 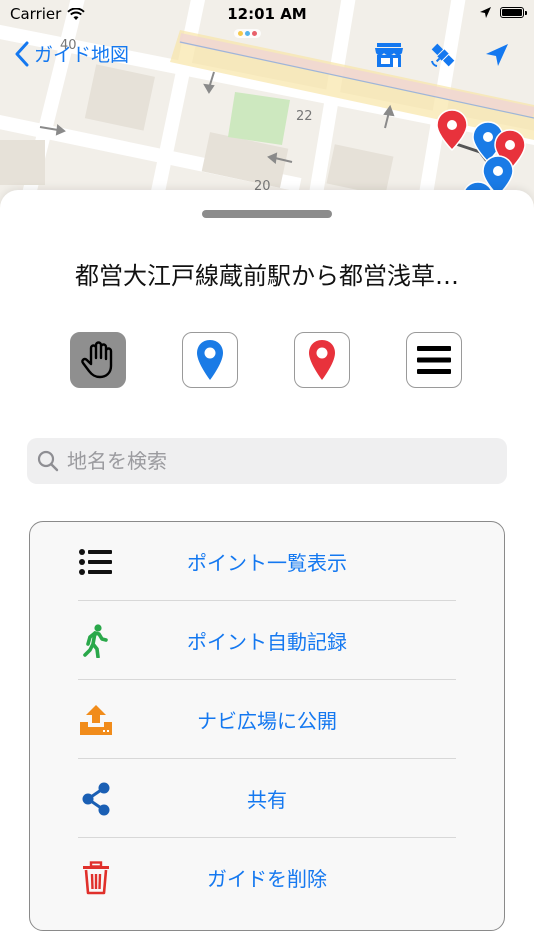 I want to click on blue-pin-icon, so click(x=210, y=360).